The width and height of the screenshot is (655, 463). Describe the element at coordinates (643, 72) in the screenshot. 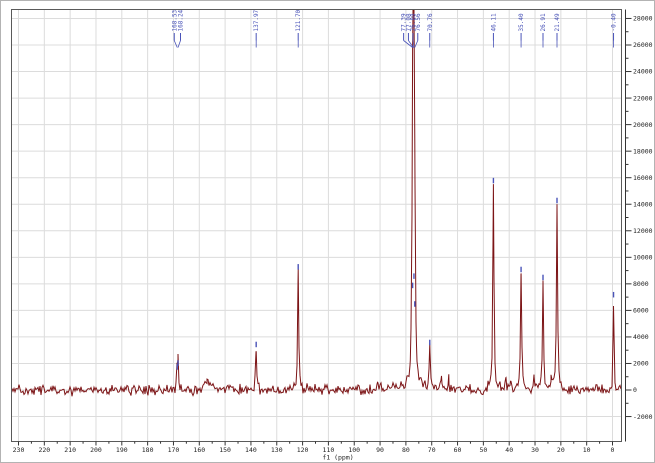

I see `y-tick-label: 24000` at that location.